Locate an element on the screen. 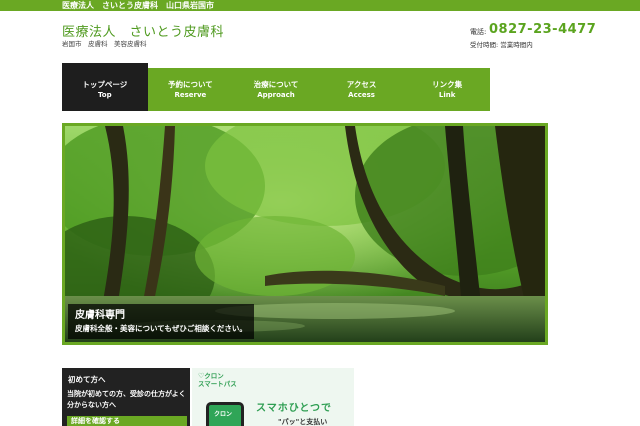  nav-item-reserve: 予約について Reserve is located at coordinates (191, 89).